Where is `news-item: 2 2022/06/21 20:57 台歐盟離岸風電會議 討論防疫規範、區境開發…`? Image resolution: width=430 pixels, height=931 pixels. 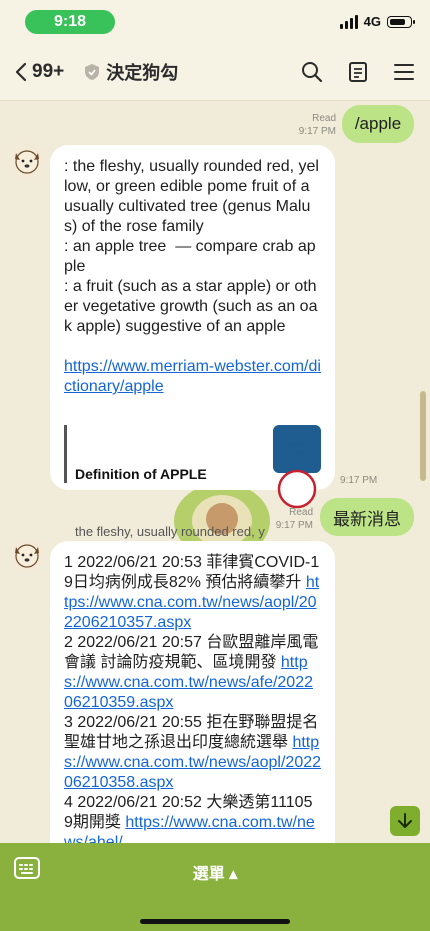
news-item: 2 2022/06/21 20:57 台歐盟離岸風電會議 討論防疫規範、區境開發… is located at coordinates (192, 673).